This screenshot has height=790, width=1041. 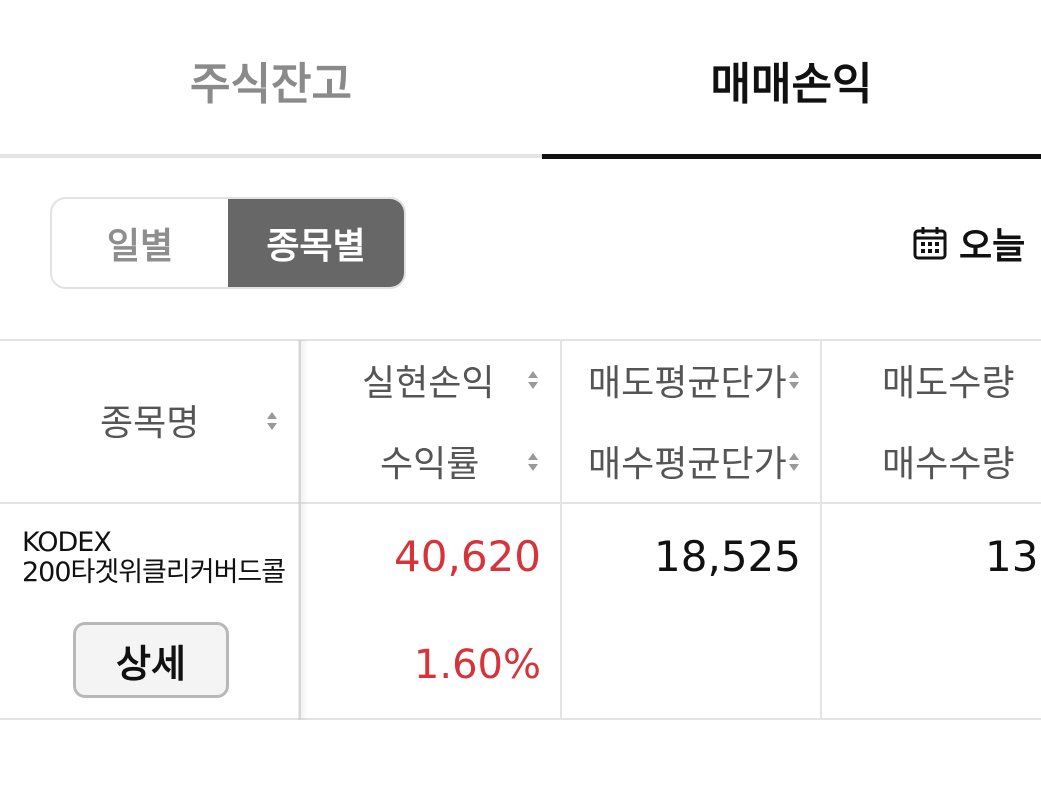 What do you see at coordinates (467, 556) in the screenshot?
I see `realized-pnl-value: 40,620` at bounding box center [467, 556].